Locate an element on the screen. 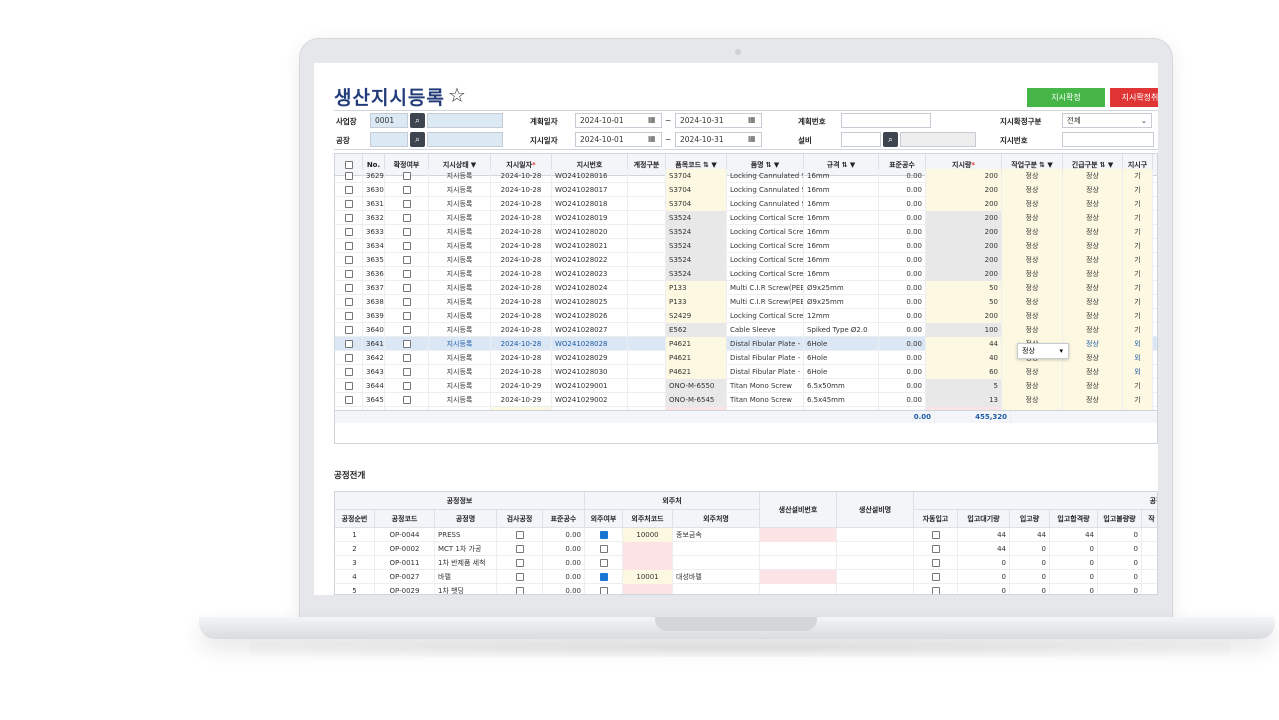 The height and width of the screenshot is (720, 1279). sort-filter-icon: ⇅ ▼ is located at coordinates (849, 165).